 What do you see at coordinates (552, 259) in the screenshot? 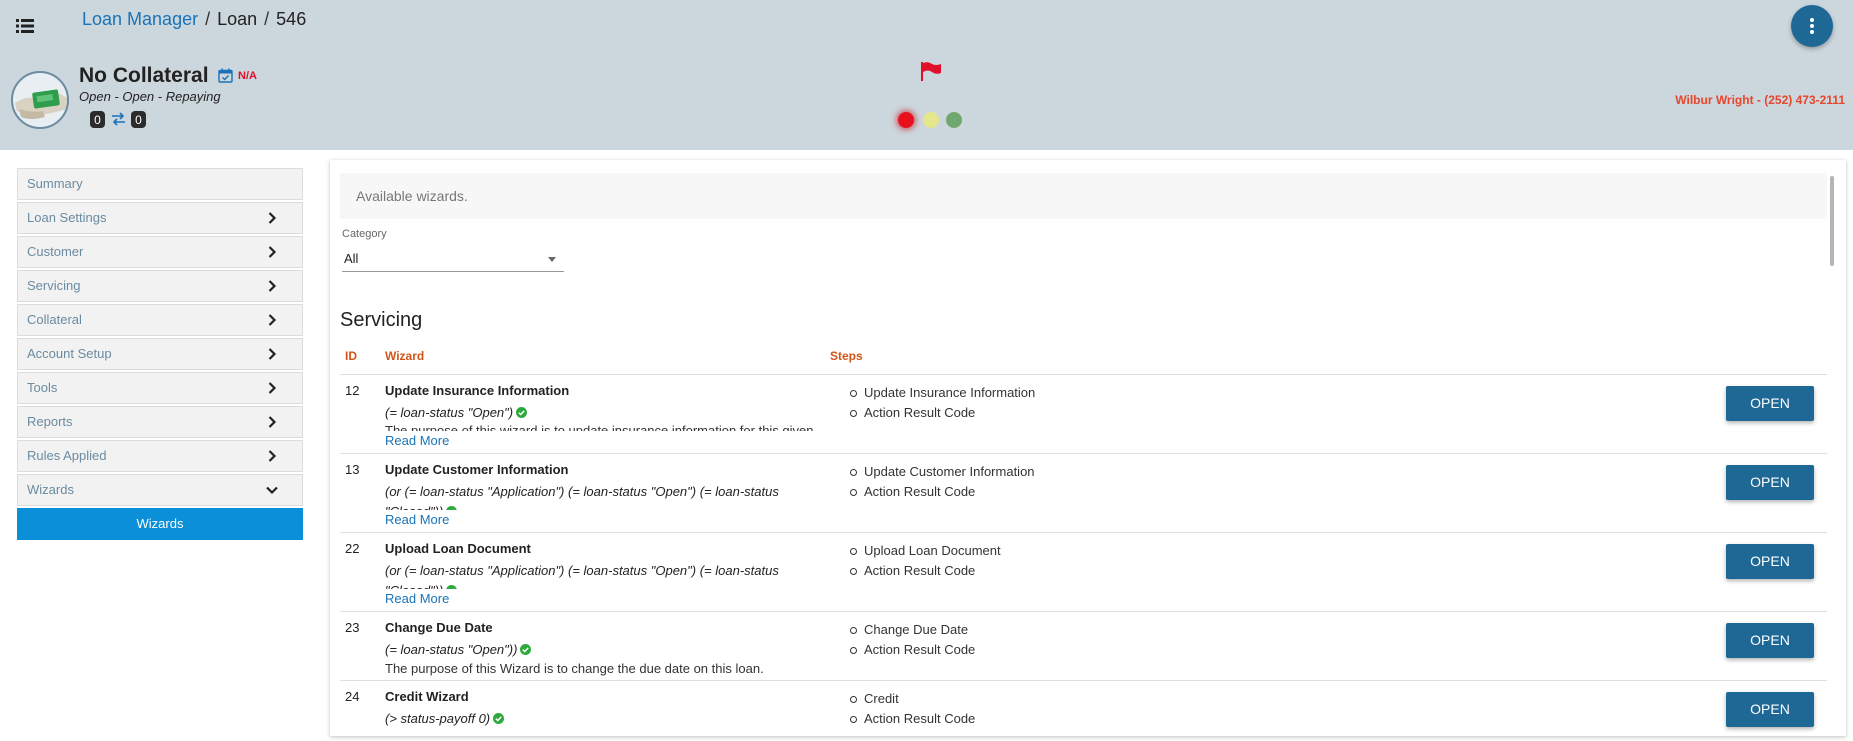
I see `dropdown-caret-icon` at bounding box center [552, 259].